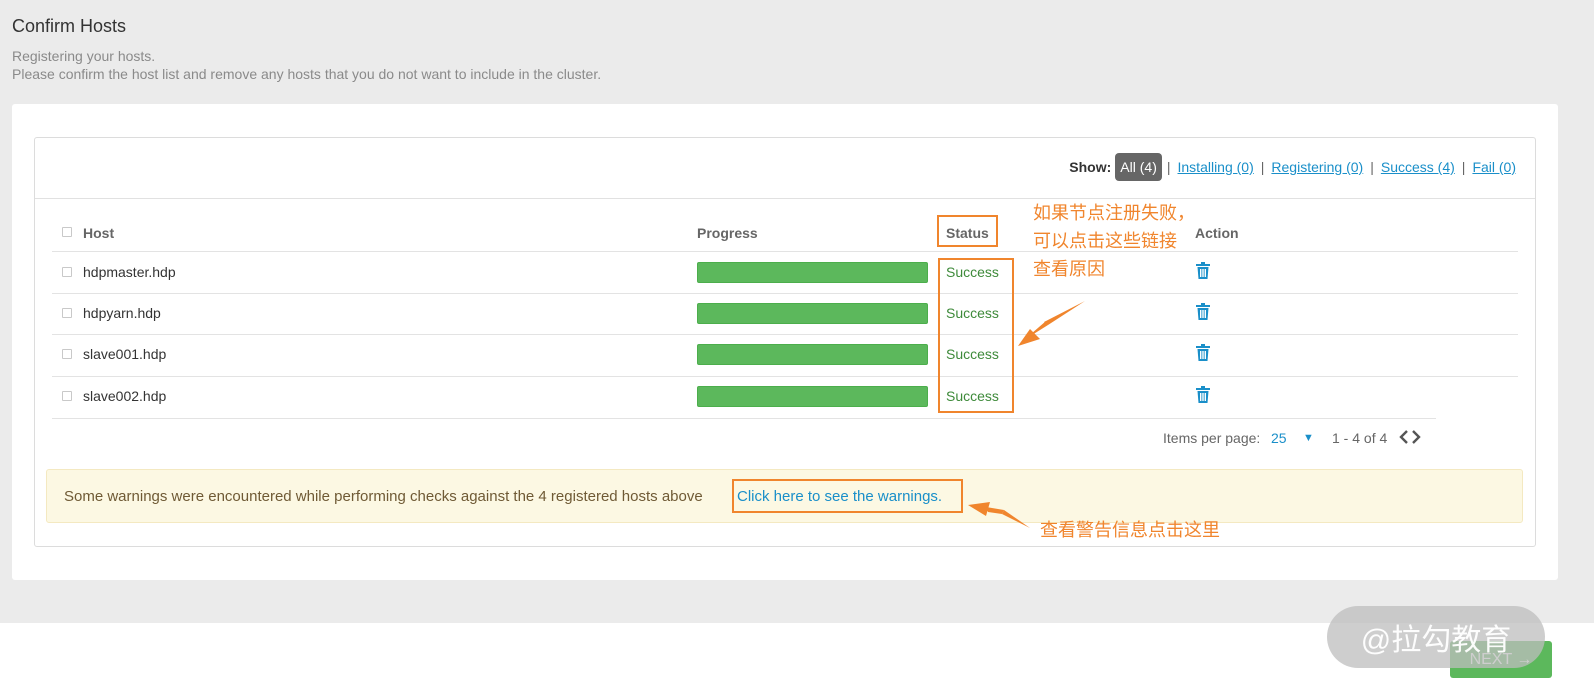 The height and width of the screenshot is (700, 1594). I want to click on annotation-arrow-status, so click(1051, 323).